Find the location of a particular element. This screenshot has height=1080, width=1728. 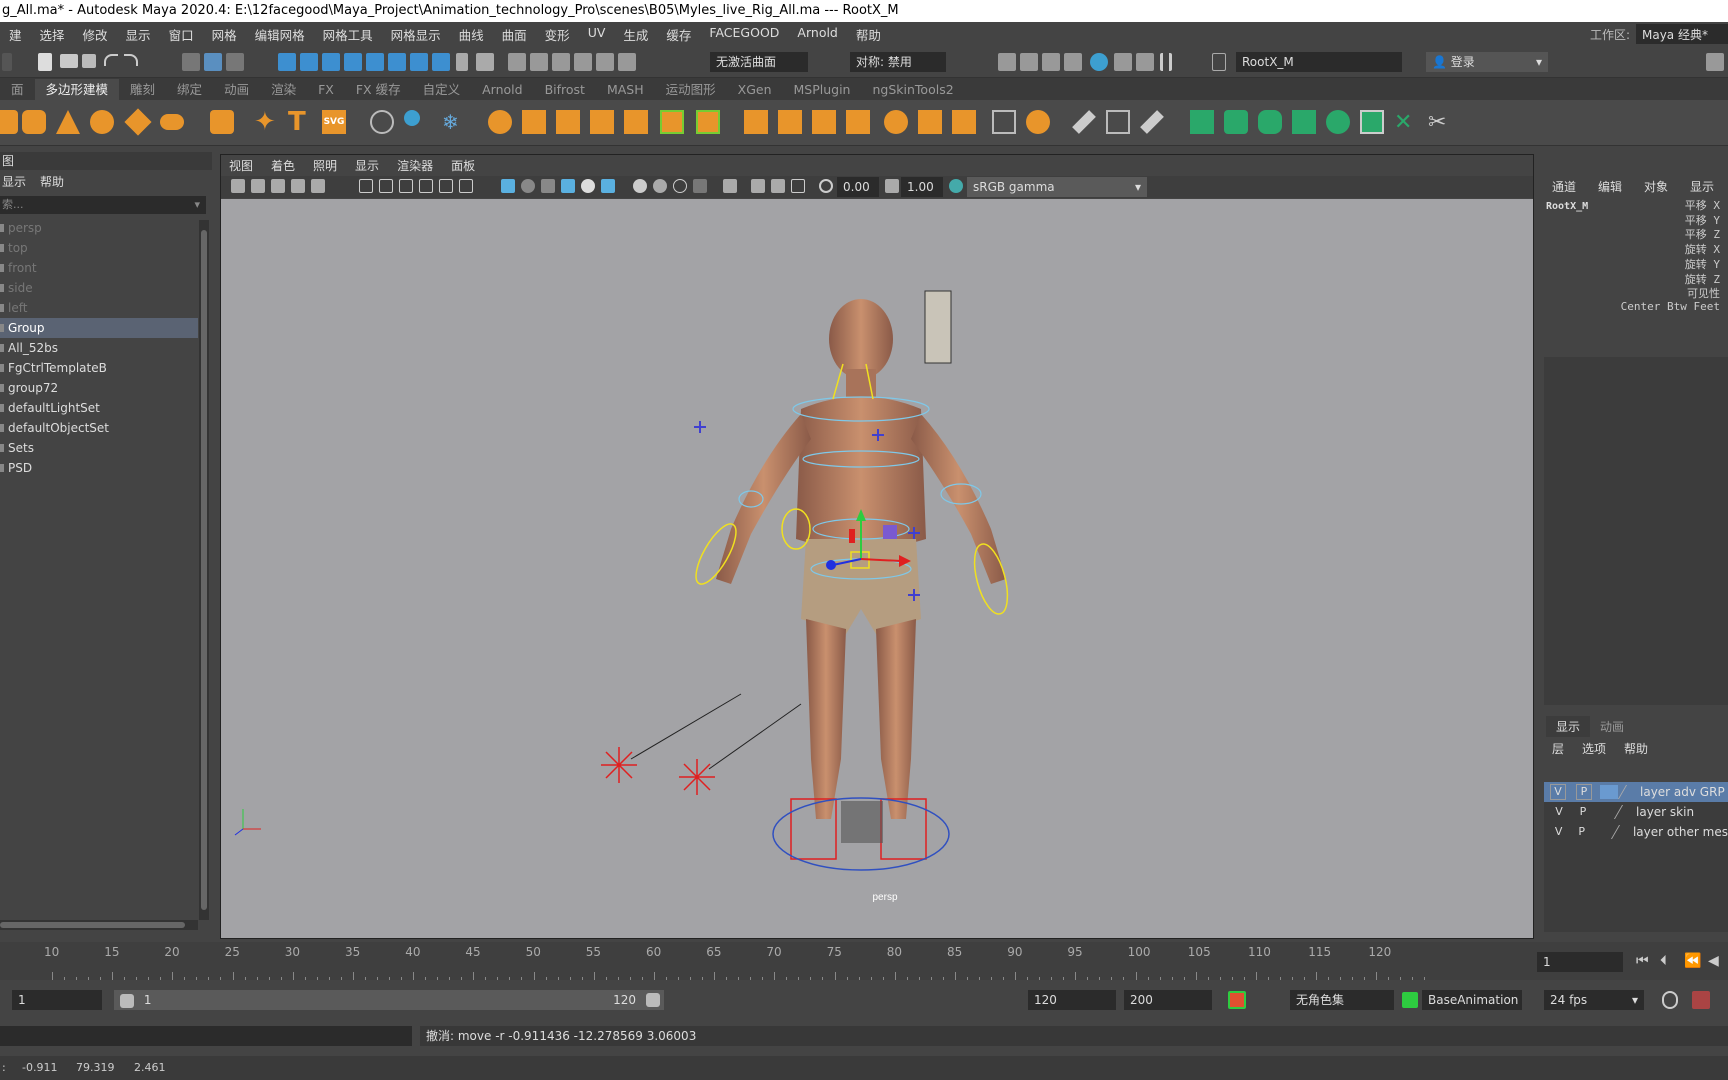

outliner-item: group72 is located at coordinates (99, 388).